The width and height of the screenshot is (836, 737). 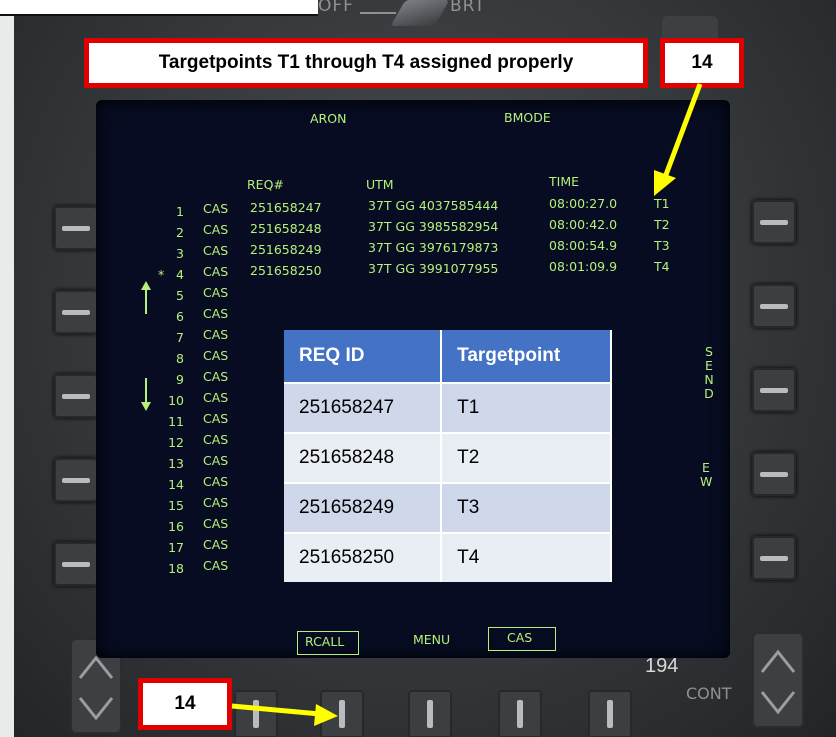 I want to click on callout-arrowhead-bottom, so click(x=326, y=715).